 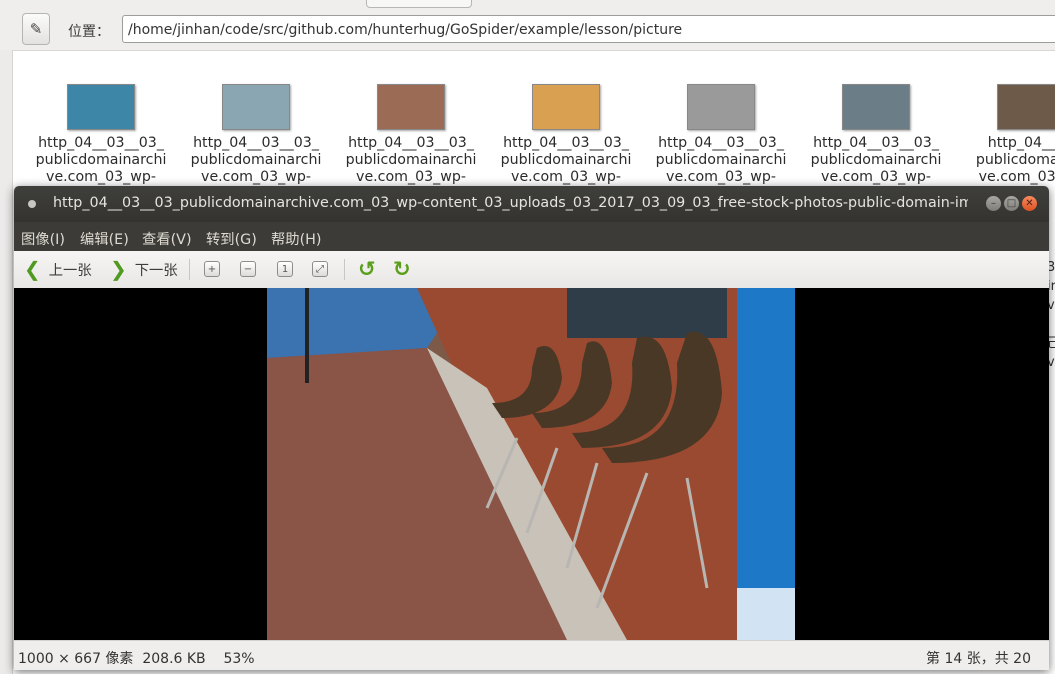 I want to click on rotate-left-button: ↺, so click(x=367, y=269).